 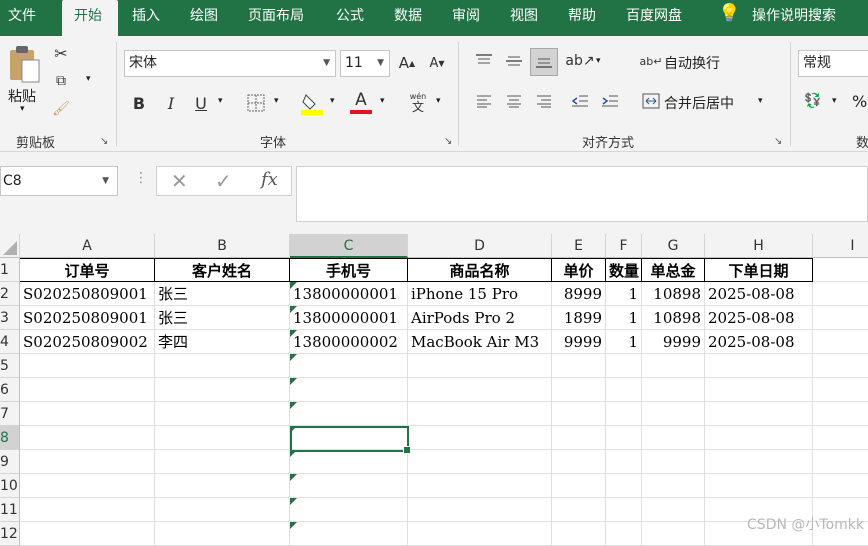 What do you see at coordinates (760, 101) in the screenshot?
I see `merge-dropdown-icon: ▾` at bounding box center [760, 101].